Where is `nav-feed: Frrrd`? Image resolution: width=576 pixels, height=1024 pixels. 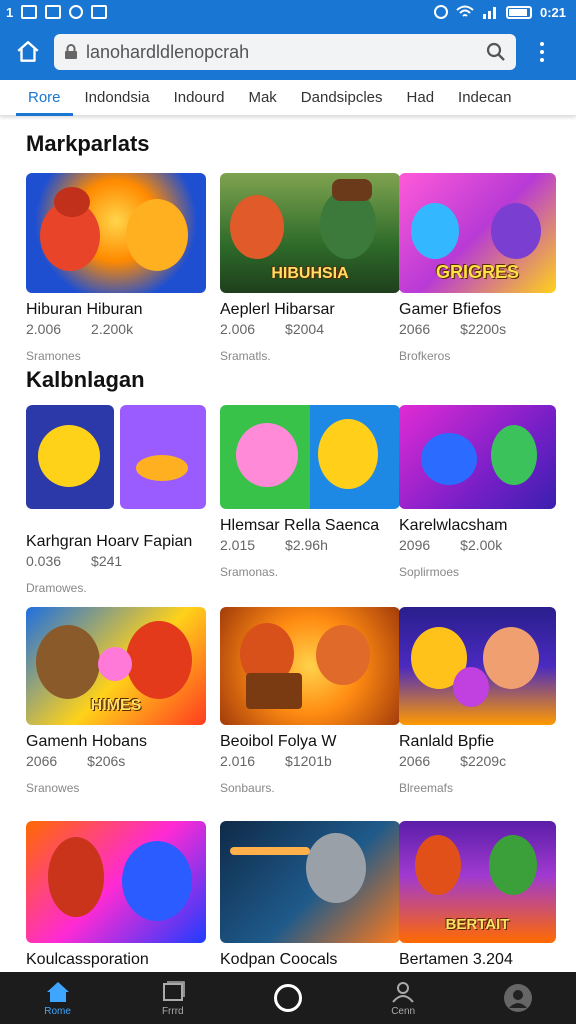 nav-feed: Frrrd is located at coordinates (173, 998).